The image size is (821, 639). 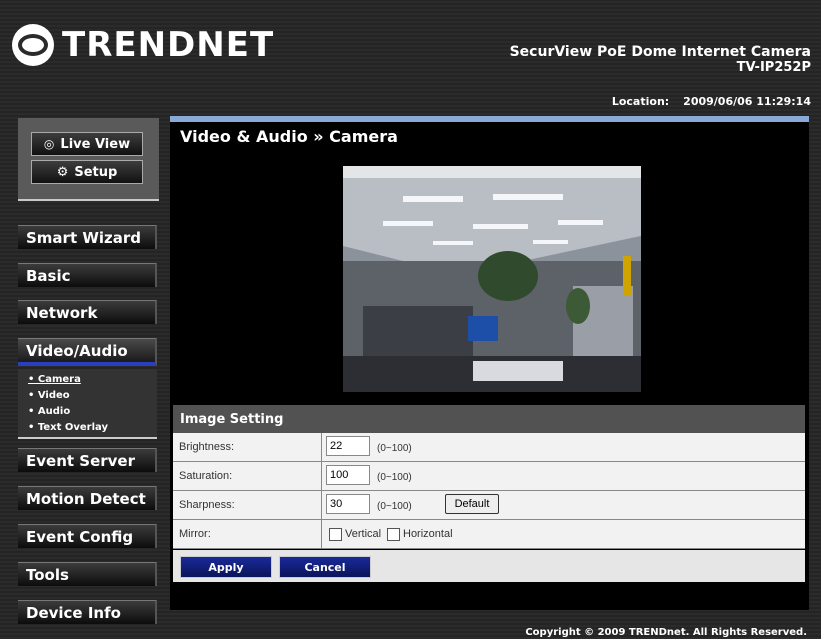 What do you see at coordinates (348, 446) in the screenshot?
I see `brightness-input` at bounding box center [348, 446].